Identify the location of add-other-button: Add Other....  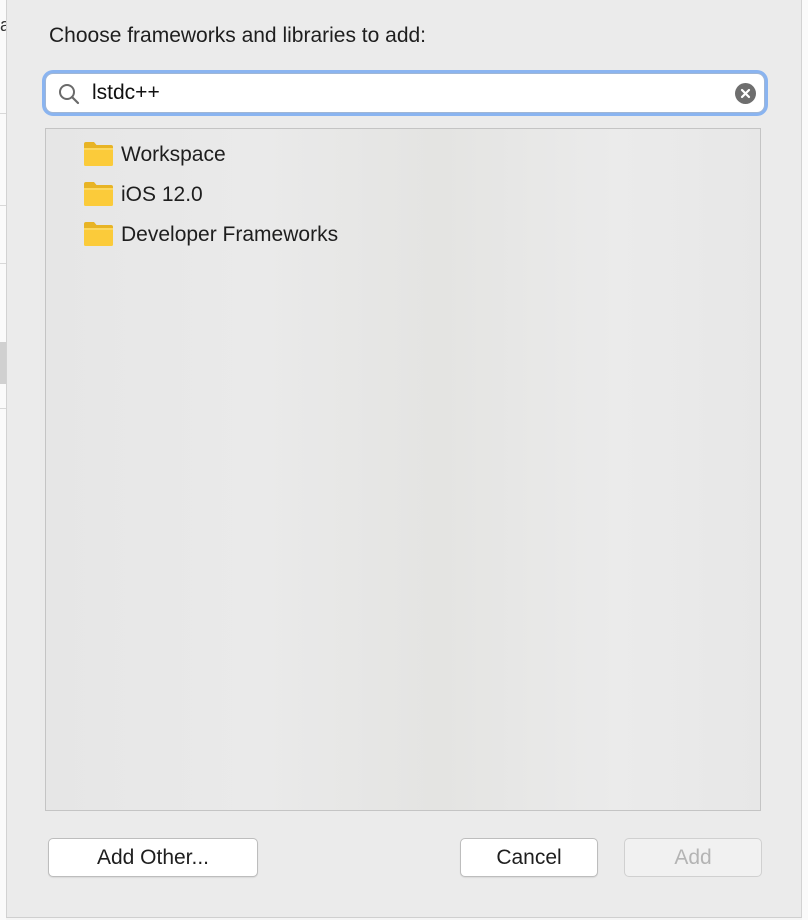
(153, 857).